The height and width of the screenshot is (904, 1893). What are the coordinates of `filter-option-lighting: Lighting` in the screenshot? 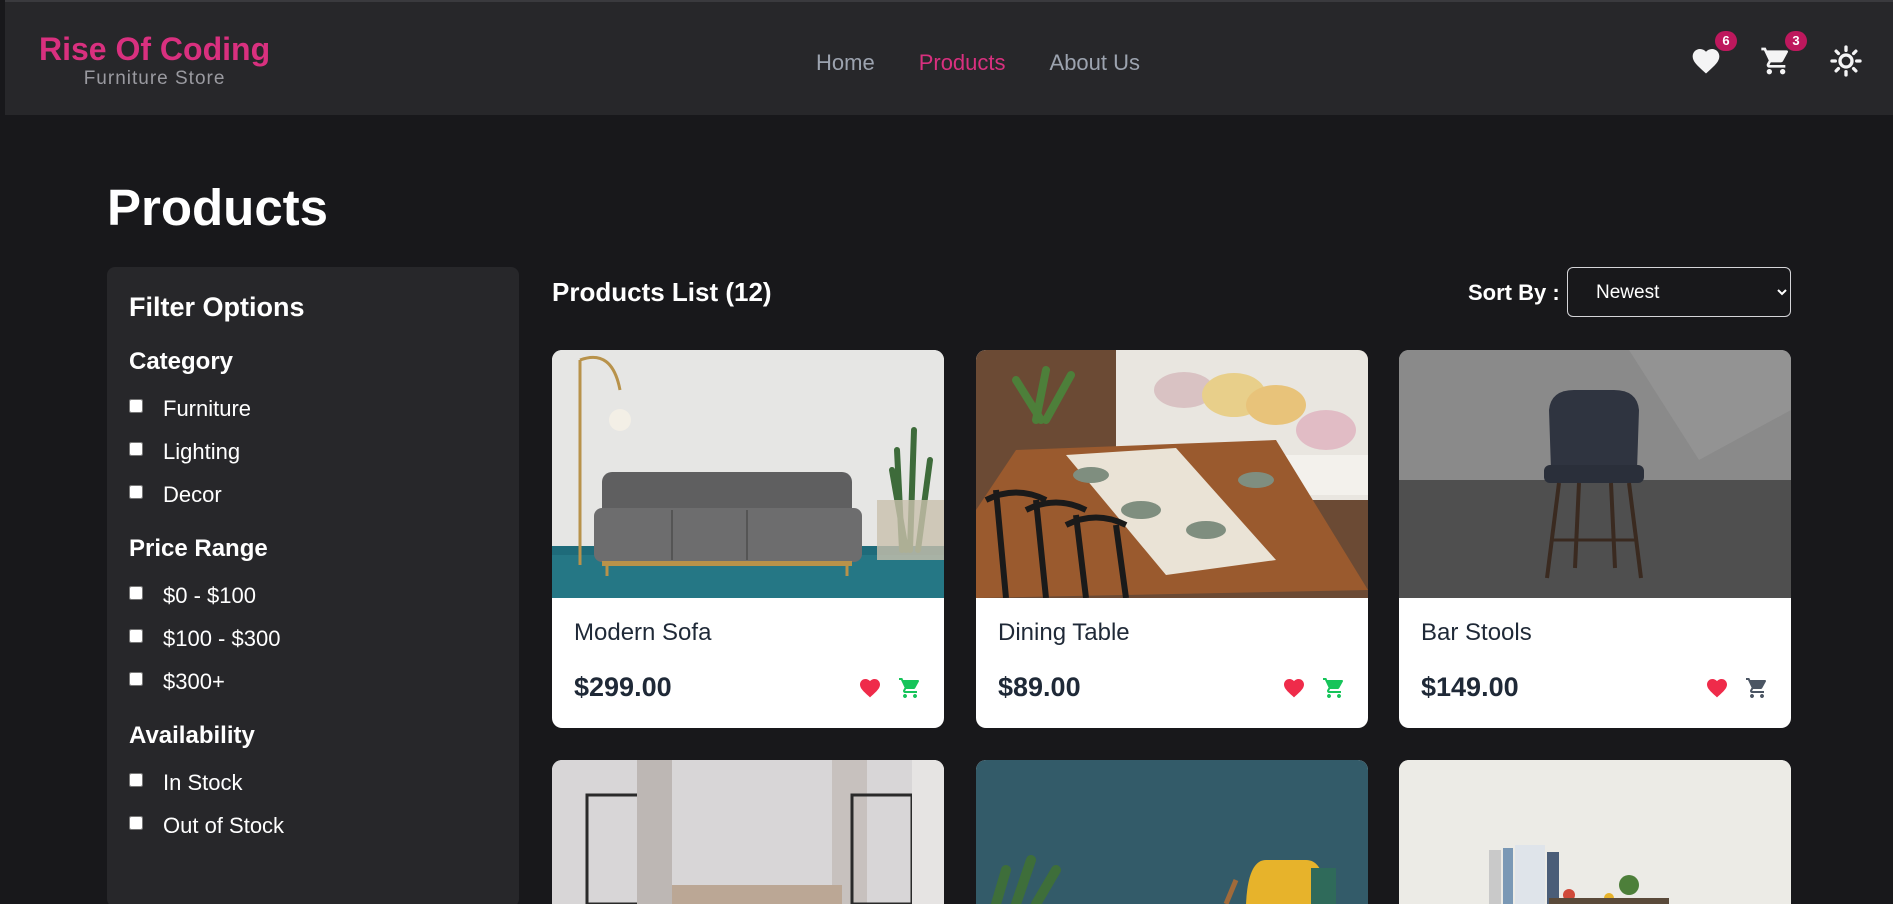 It's located at (313, 451).